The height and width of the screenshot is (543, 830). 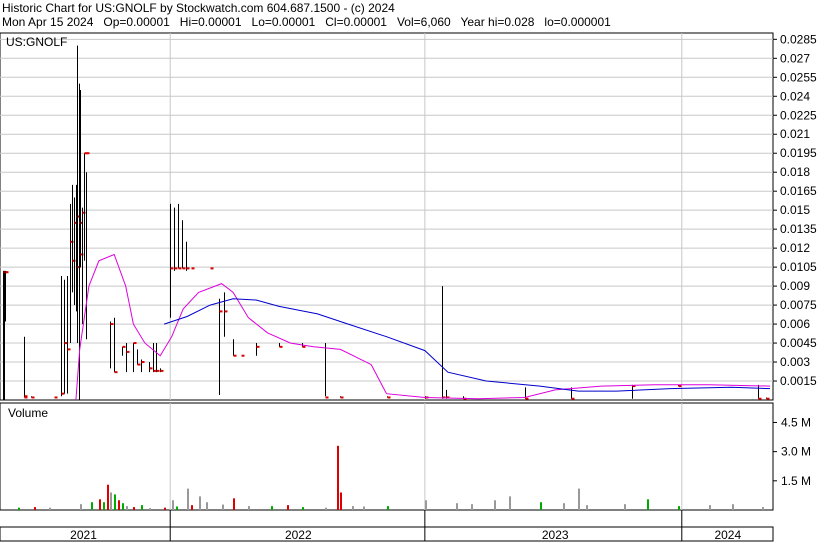 I want to click on price-tick-label: 0.009, so click(x=795, y=286).